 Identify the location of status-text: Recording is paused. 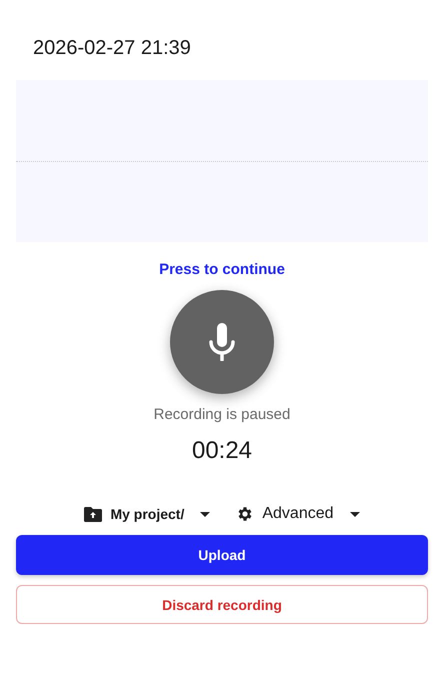
(222, 414).